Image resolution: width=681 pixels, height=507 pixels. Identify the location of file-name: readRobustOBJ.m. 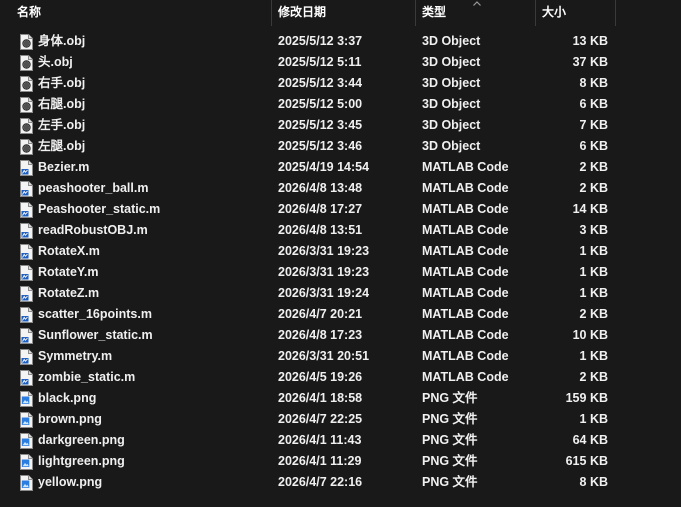
(93, 230).